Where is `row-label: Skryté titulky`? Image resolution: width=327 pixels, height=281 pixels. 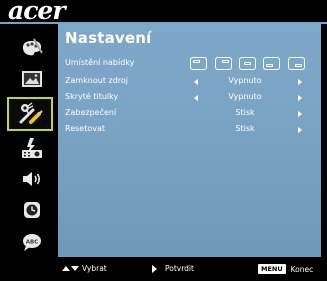
row-label: Skryté titulky is located at coordinates (92, 96).